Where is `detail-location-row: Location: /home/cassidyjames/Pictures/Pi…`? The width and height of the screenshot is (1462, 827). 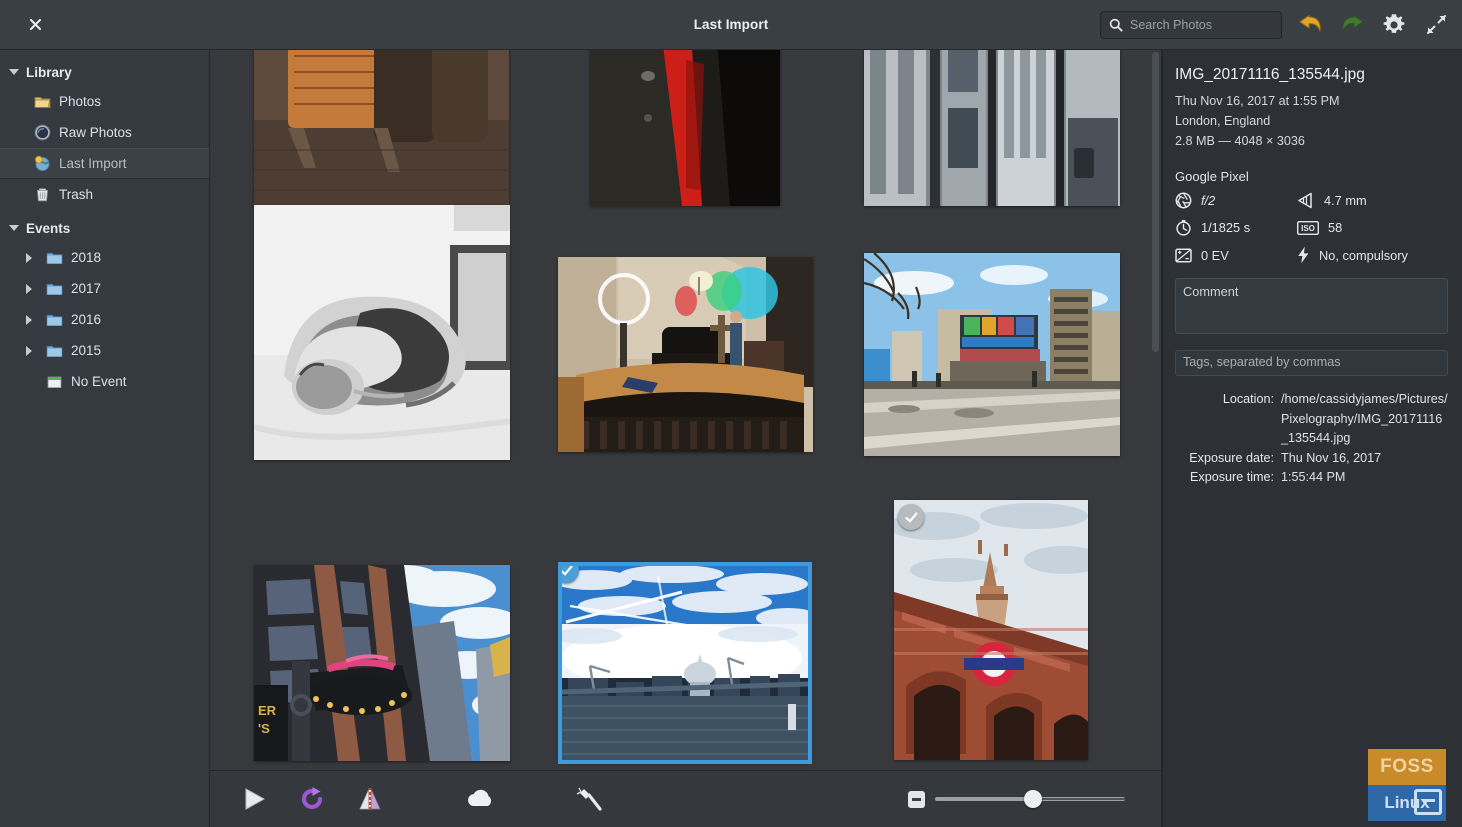 detail-location-row: Location: /home/cassidyjames/Pictures/Pi… is located at coordinates (1311, 419).